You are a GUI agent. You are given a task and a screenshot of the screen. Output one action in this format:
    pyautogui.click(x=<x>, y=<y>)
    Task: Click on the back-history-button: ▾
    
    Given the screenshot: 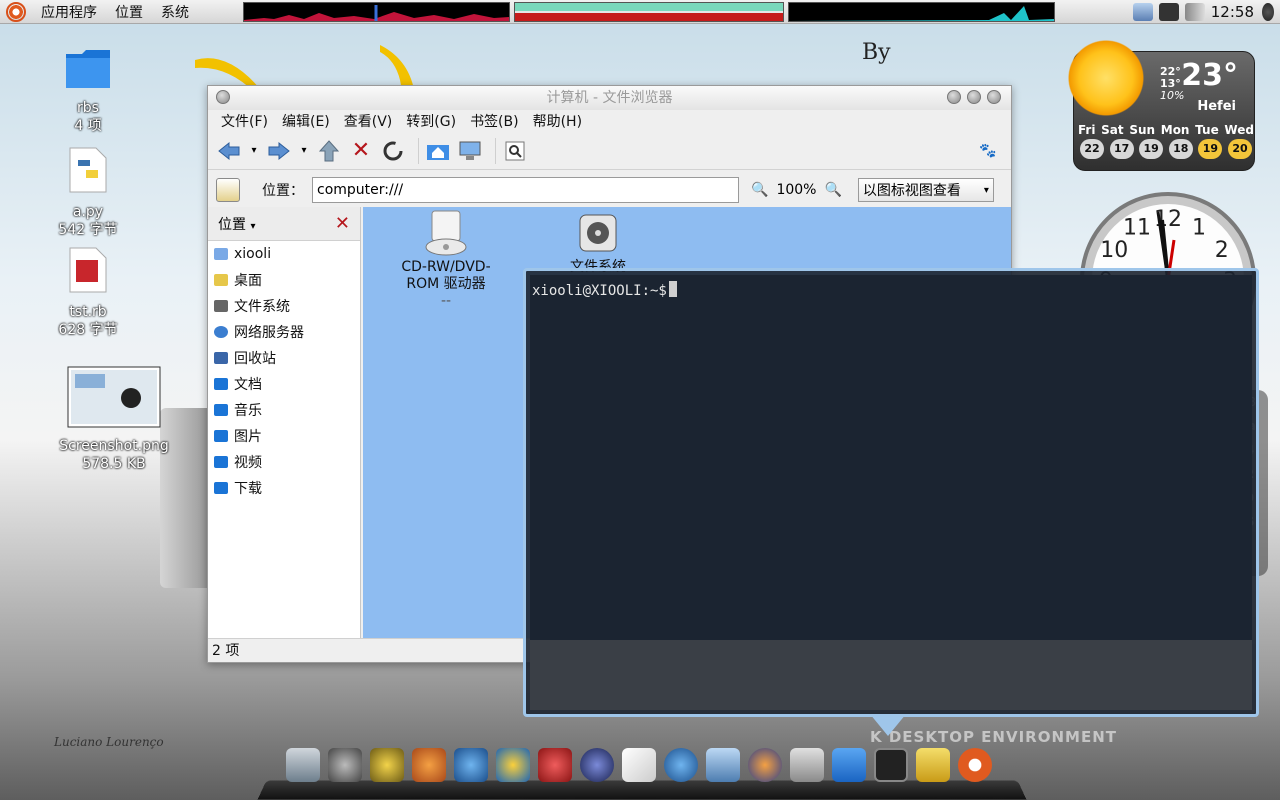 What is the action you would take?
    pyautogui.click(x=254, y=151)
    